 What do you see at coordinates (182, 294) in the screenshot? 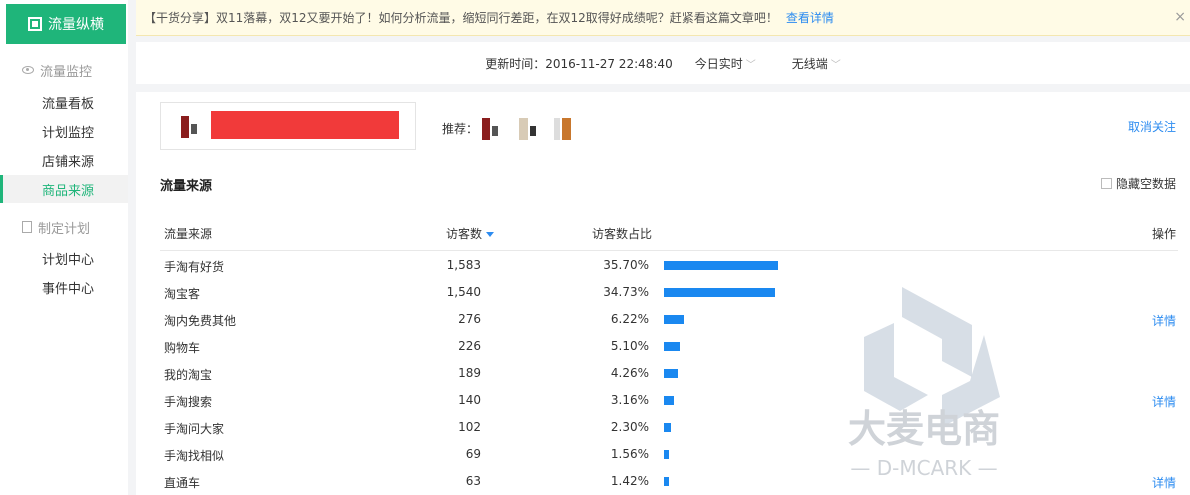
I see `row-source: 淘宝客` at bounding box center [182, 294].